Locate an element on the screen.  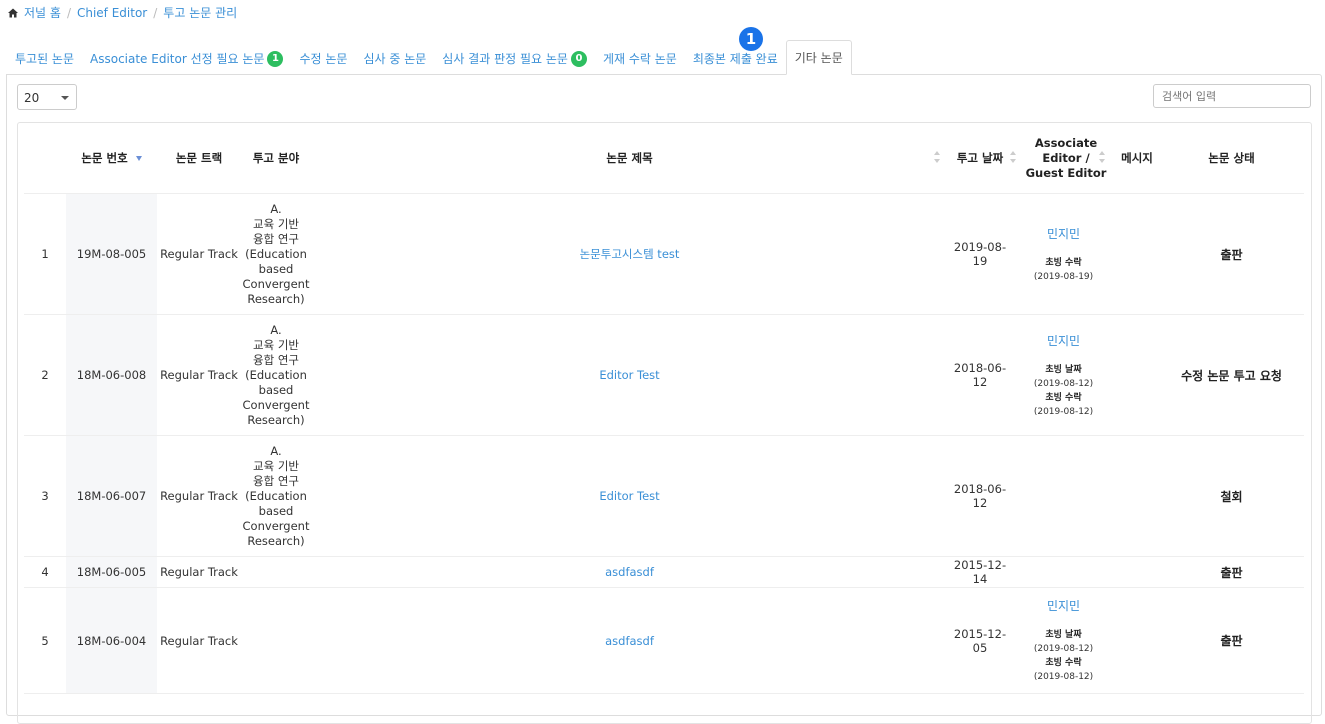
col-message: 메시지 is located at coordinates (1137, 158).